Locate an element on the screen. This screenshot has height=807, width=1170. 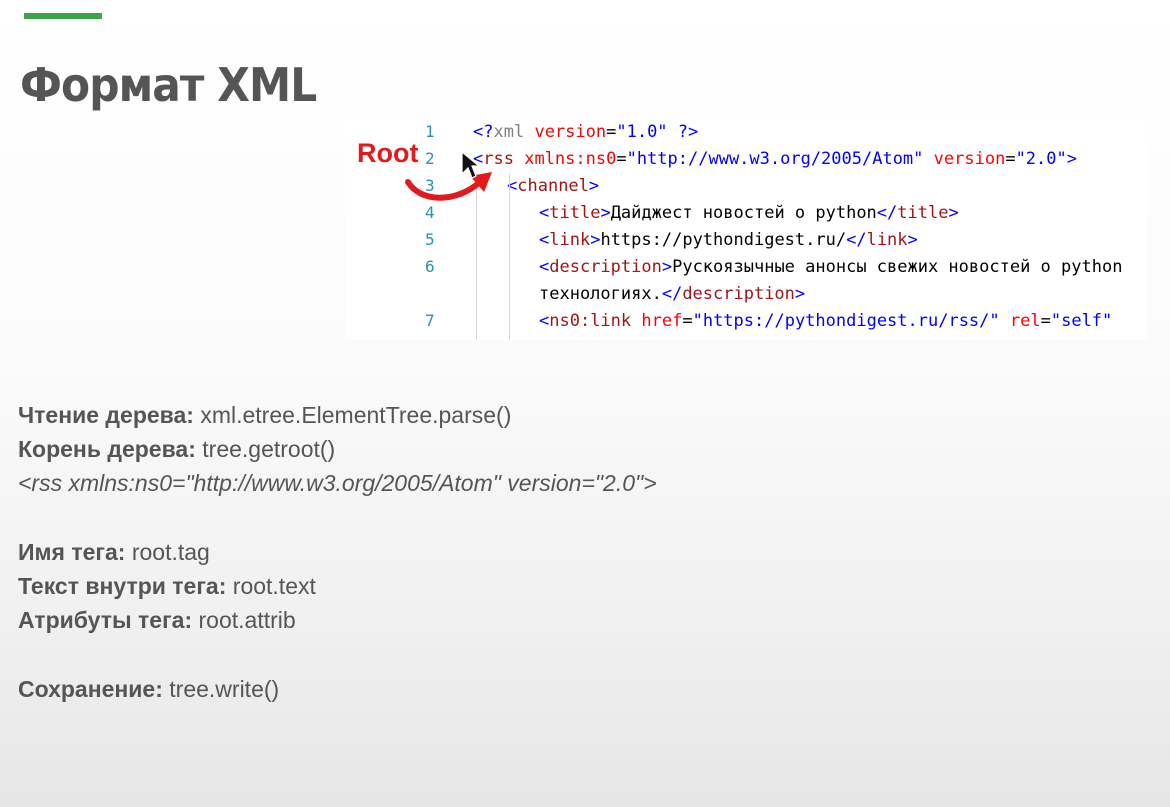
code-token: "self" is located at coordinates (1081, 321).